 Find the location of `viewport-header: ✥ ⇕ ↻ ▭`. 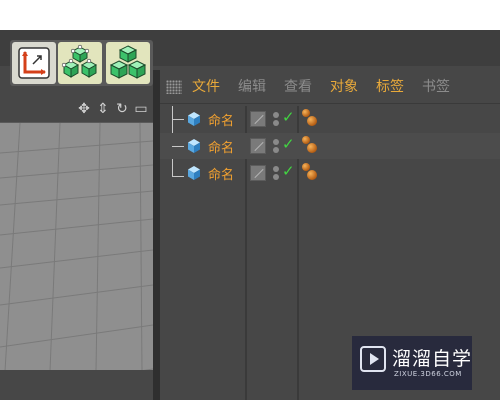

viewport-header: ✥ ⇕ ↻ ▭ is located at coordinates (76, 109).